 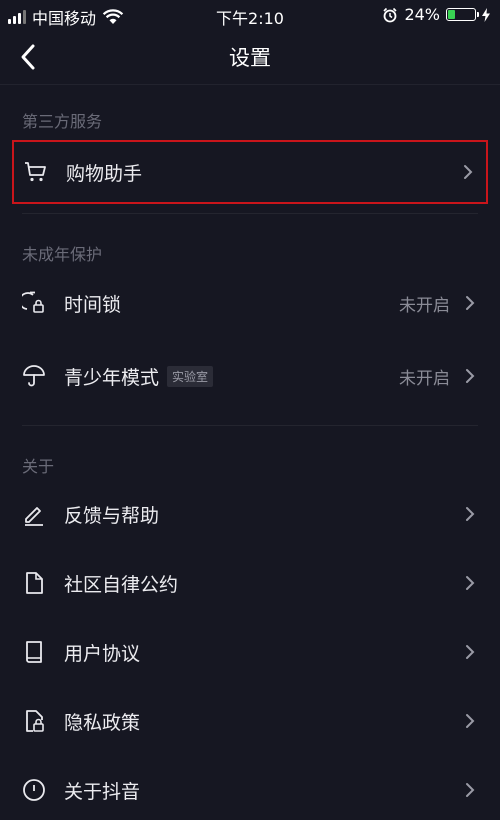 I want to click on book-icon, so click(x=34, y=652).